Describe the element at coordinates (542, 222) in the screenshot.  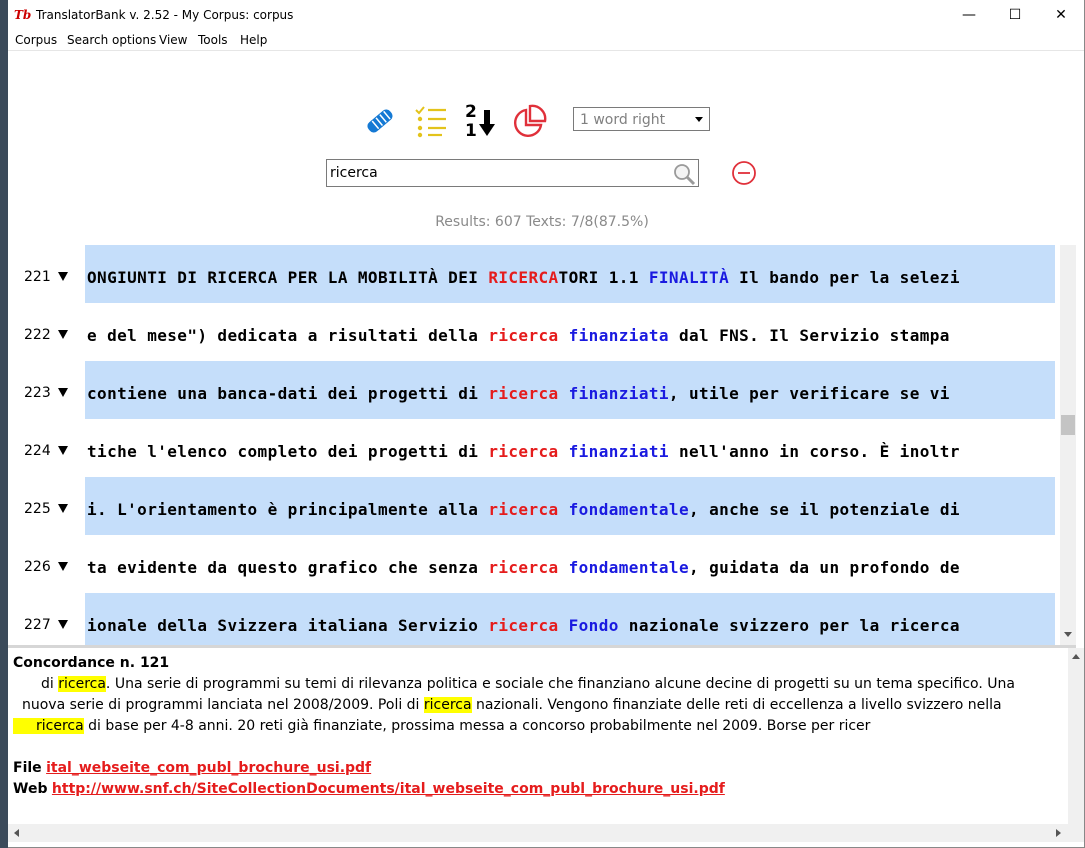
I see `results-summary: Results: 607 Texts: 7/8(87.5%)` at that location.